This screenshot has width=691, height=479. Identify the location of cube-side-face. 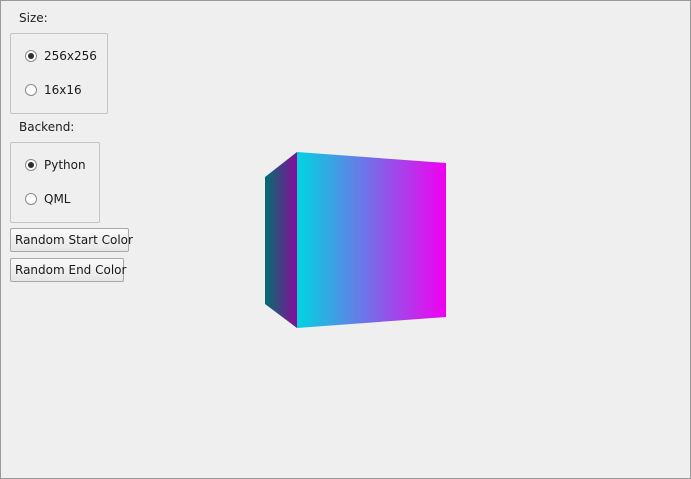
(281, 240).